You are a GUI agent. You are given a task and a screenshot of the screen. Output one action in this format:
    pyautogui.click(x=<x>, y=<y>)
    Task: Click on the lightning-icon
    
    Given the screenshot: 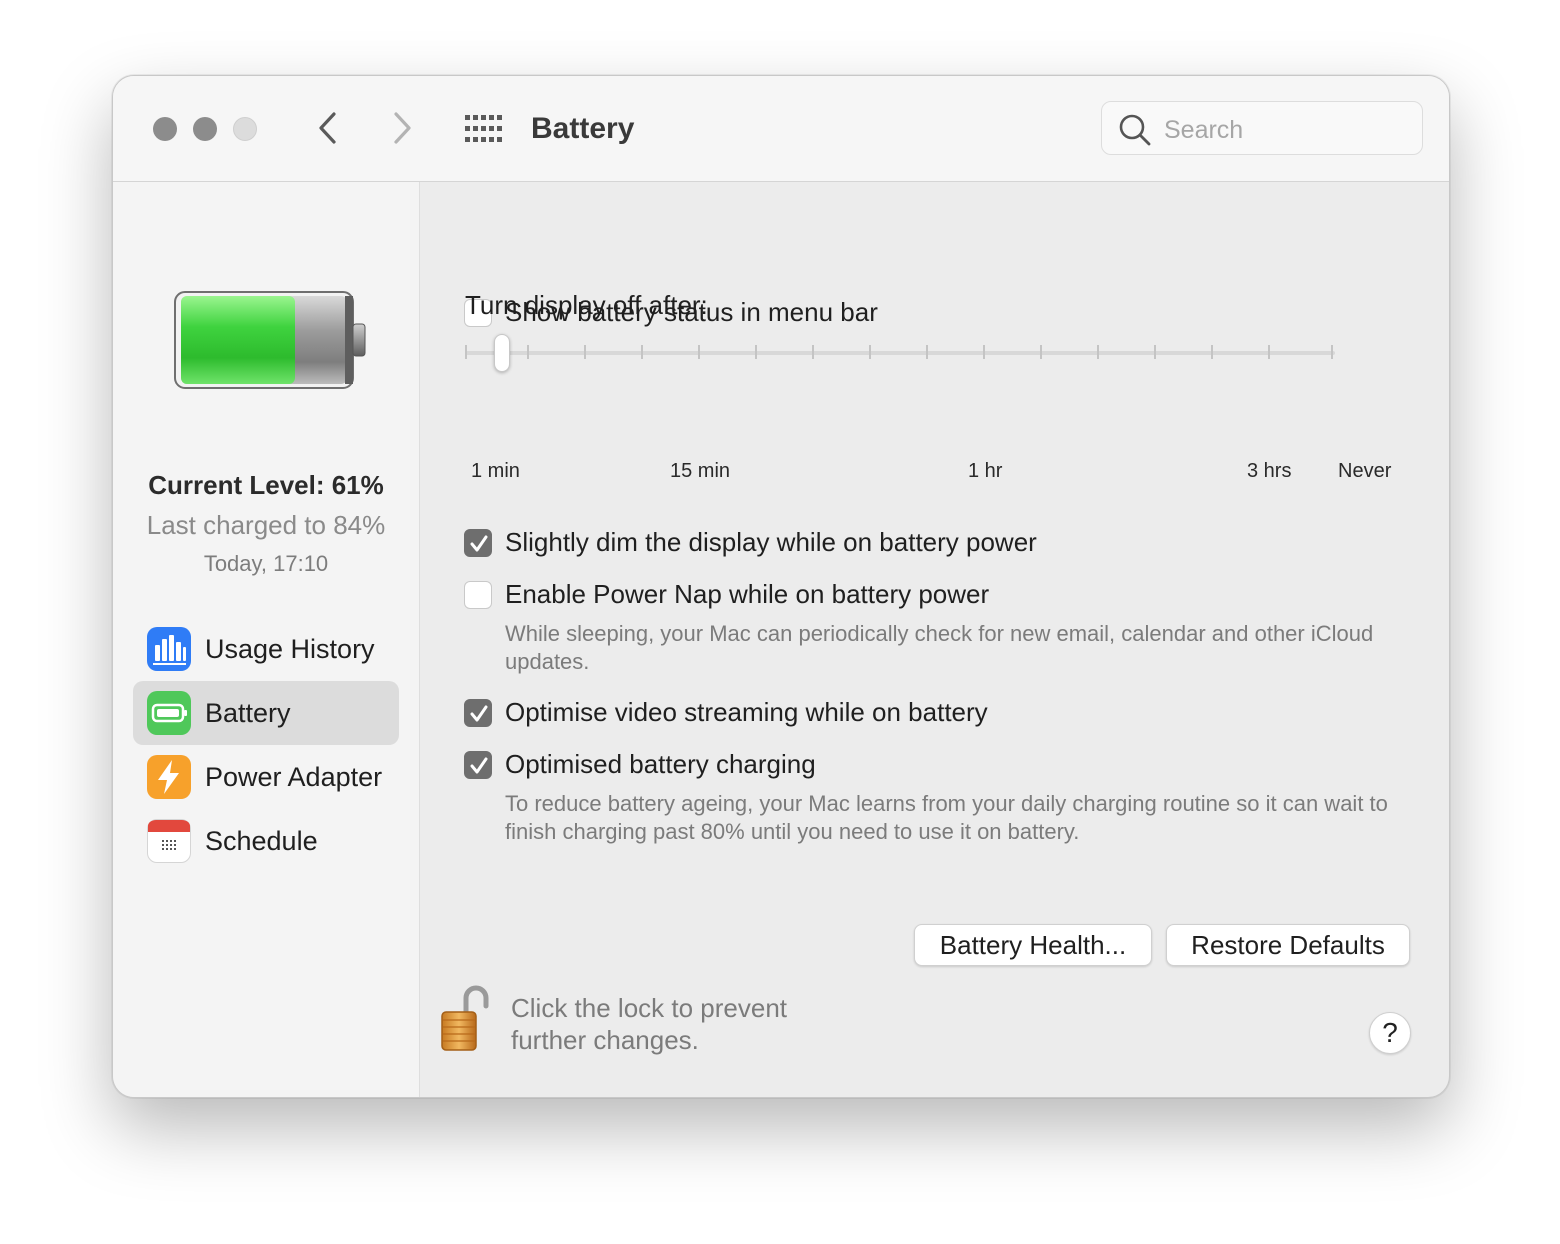 What is the action you would take?
    pyautogui.click(x=169, y=777)
    